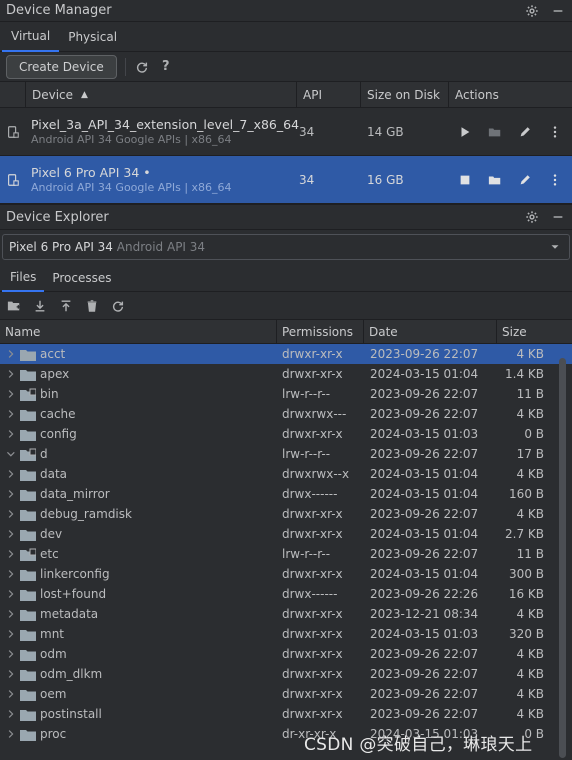 The height and width of the screenshot is (760, 572). Describe the element at coordinates (166, 67) in the screenshot. I see `help-icon: ?` at that location.